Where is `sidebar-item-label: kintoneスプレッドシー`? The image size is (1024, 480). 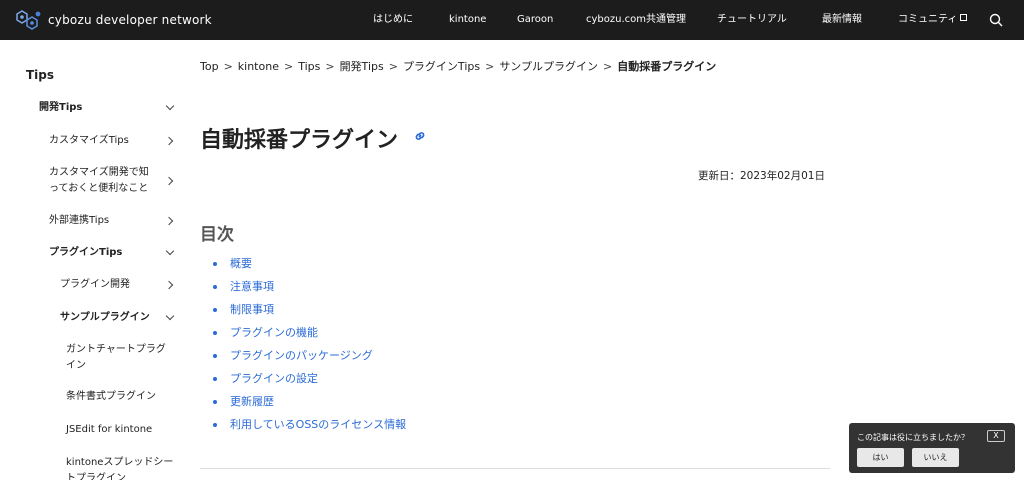 sidebar-item-label: kintoneスプレッドシー is located at coordinates (120, 462).